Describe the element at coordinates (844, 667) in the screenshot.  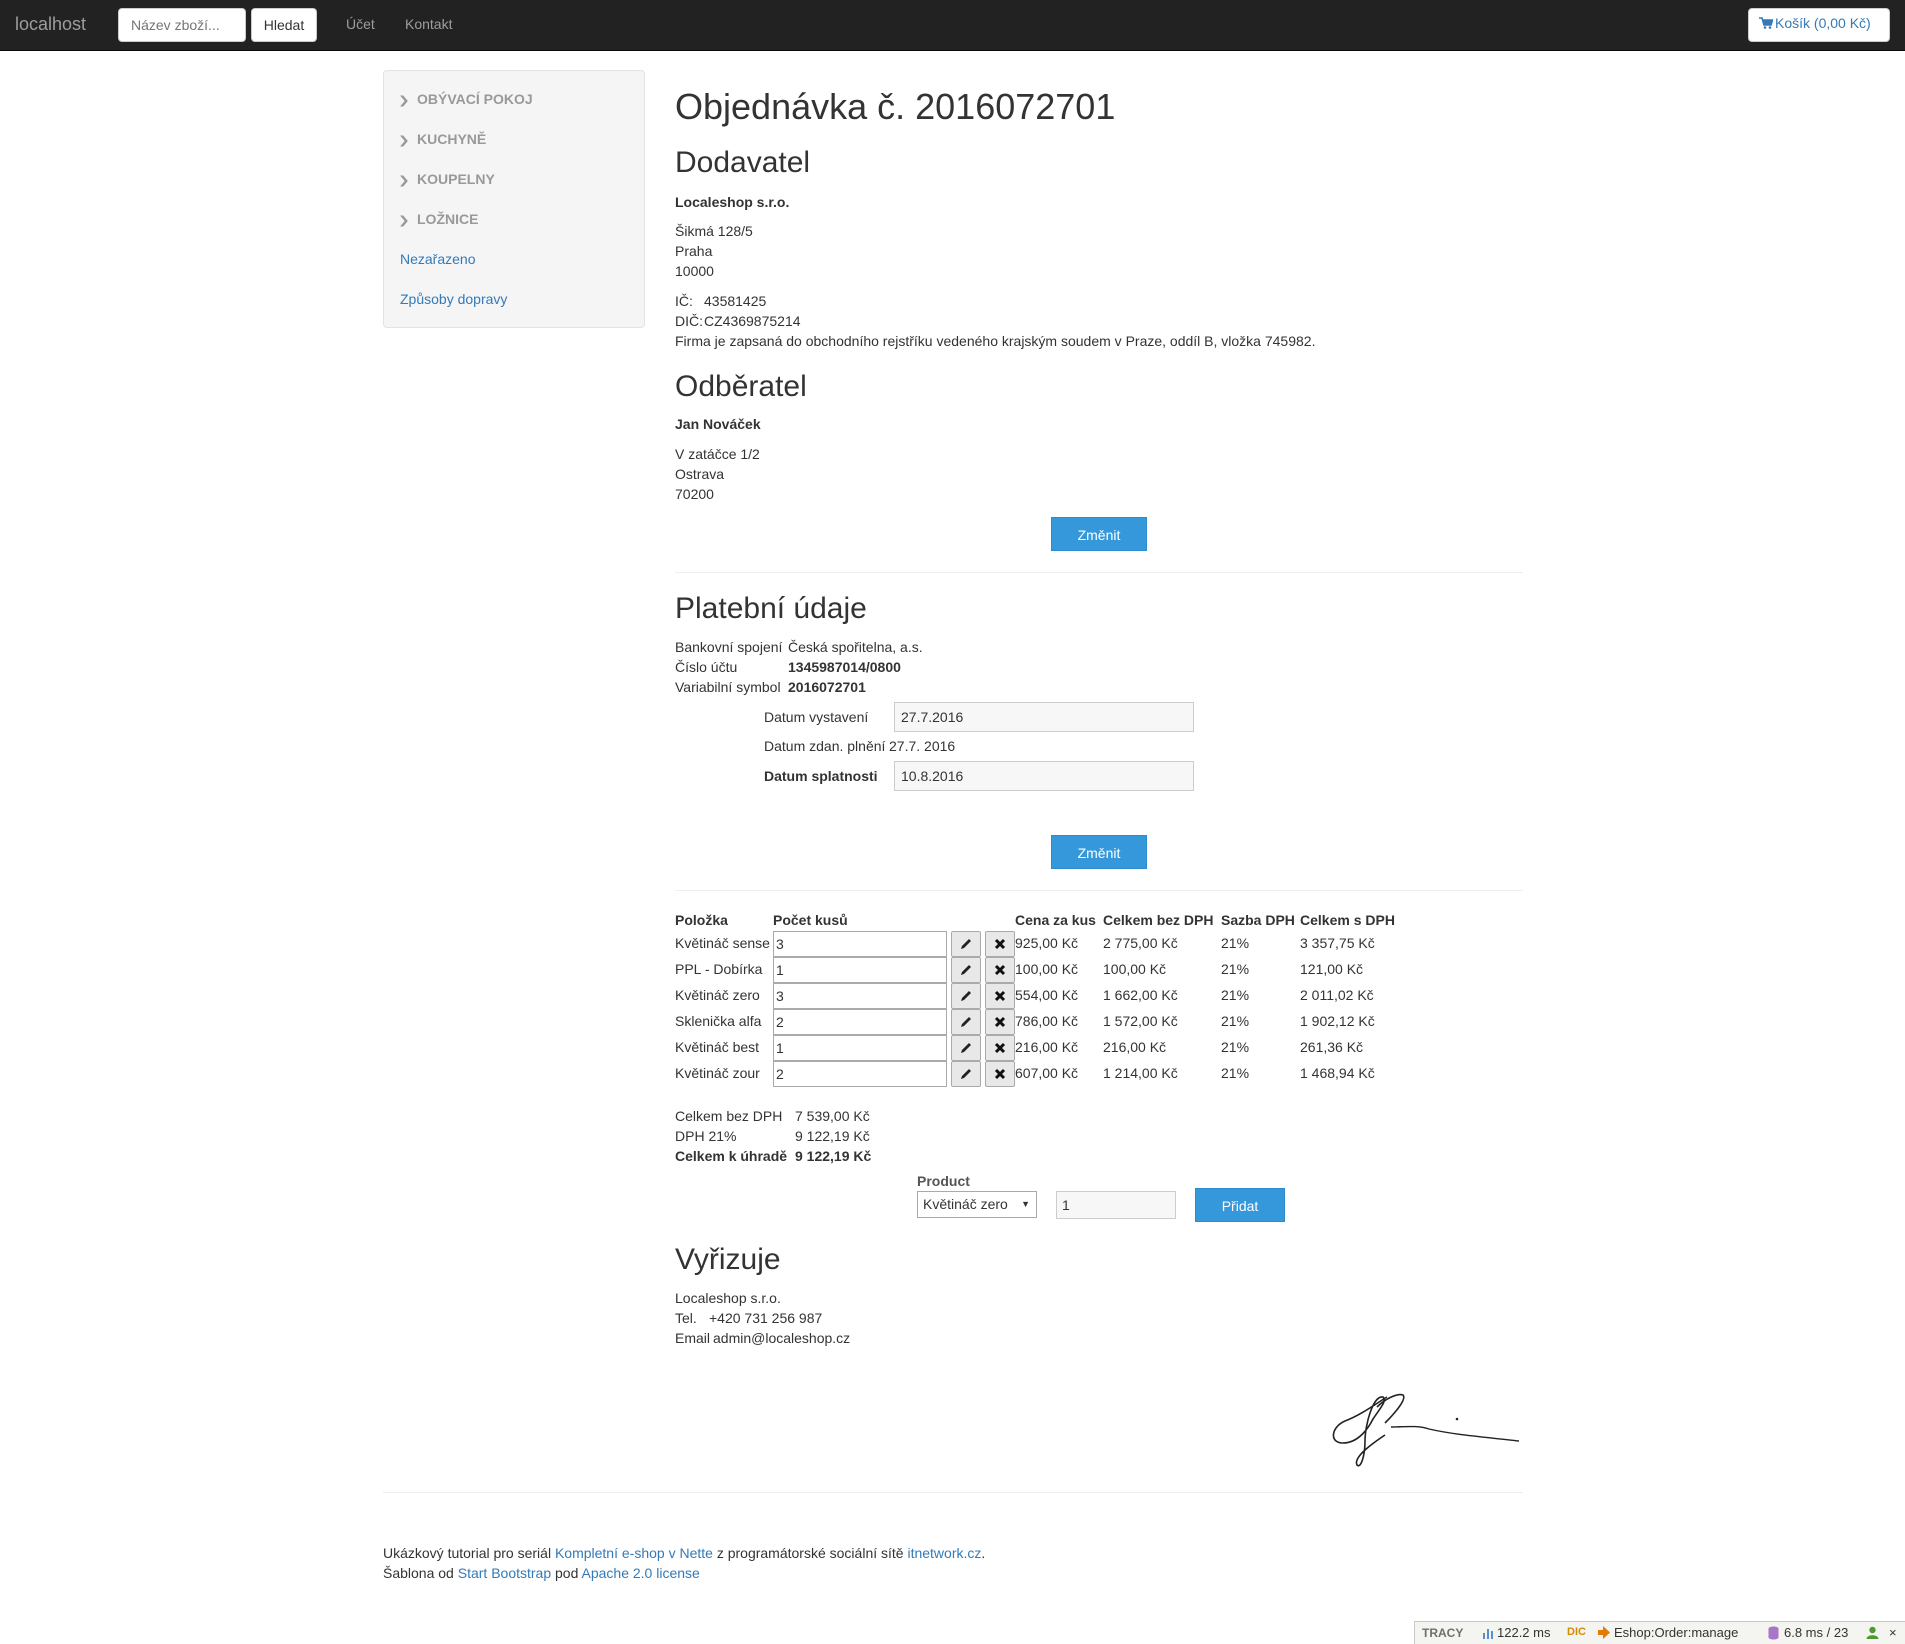
I see `account-value: 1345987014/0800` at that location.